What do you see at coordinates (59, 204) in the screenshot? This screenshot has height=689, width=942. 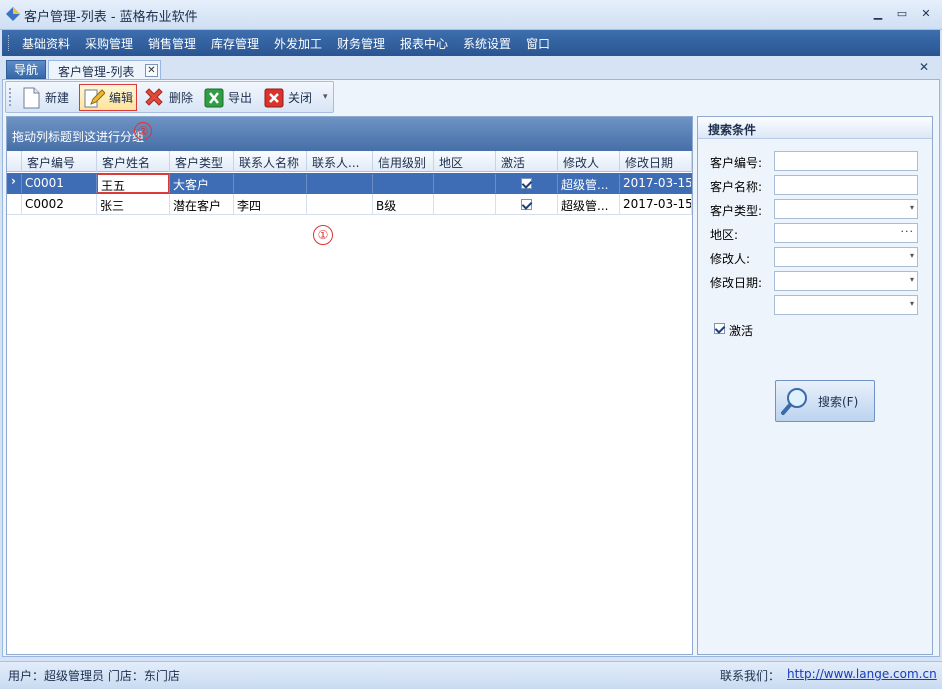 I see `cell-code: C0002` at bounding box center [59, 204].